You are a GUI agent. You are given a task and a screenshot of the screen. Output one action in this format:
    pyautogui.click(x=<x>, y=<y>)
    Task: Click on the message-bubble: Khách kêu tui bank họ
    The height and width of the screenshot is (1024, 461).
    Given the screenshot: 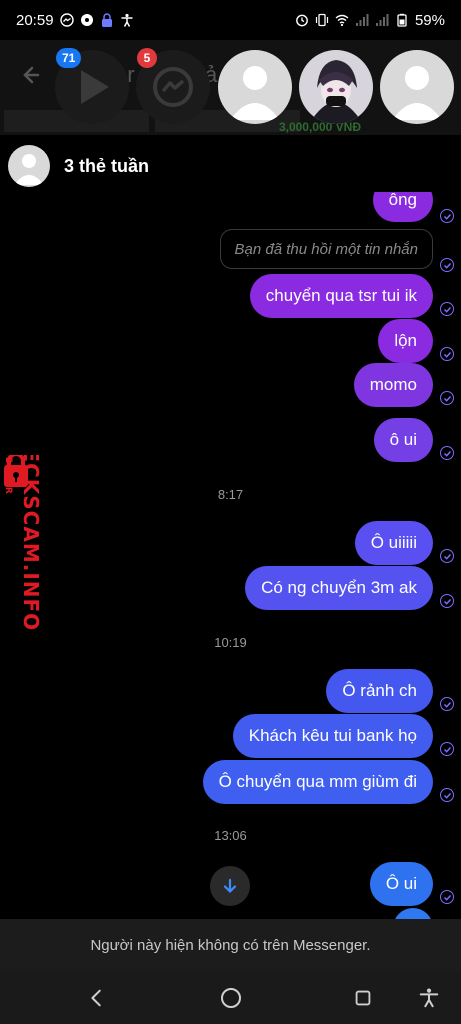 What is the action you would take?
    pyautogui.click(x=332, y=736)
    